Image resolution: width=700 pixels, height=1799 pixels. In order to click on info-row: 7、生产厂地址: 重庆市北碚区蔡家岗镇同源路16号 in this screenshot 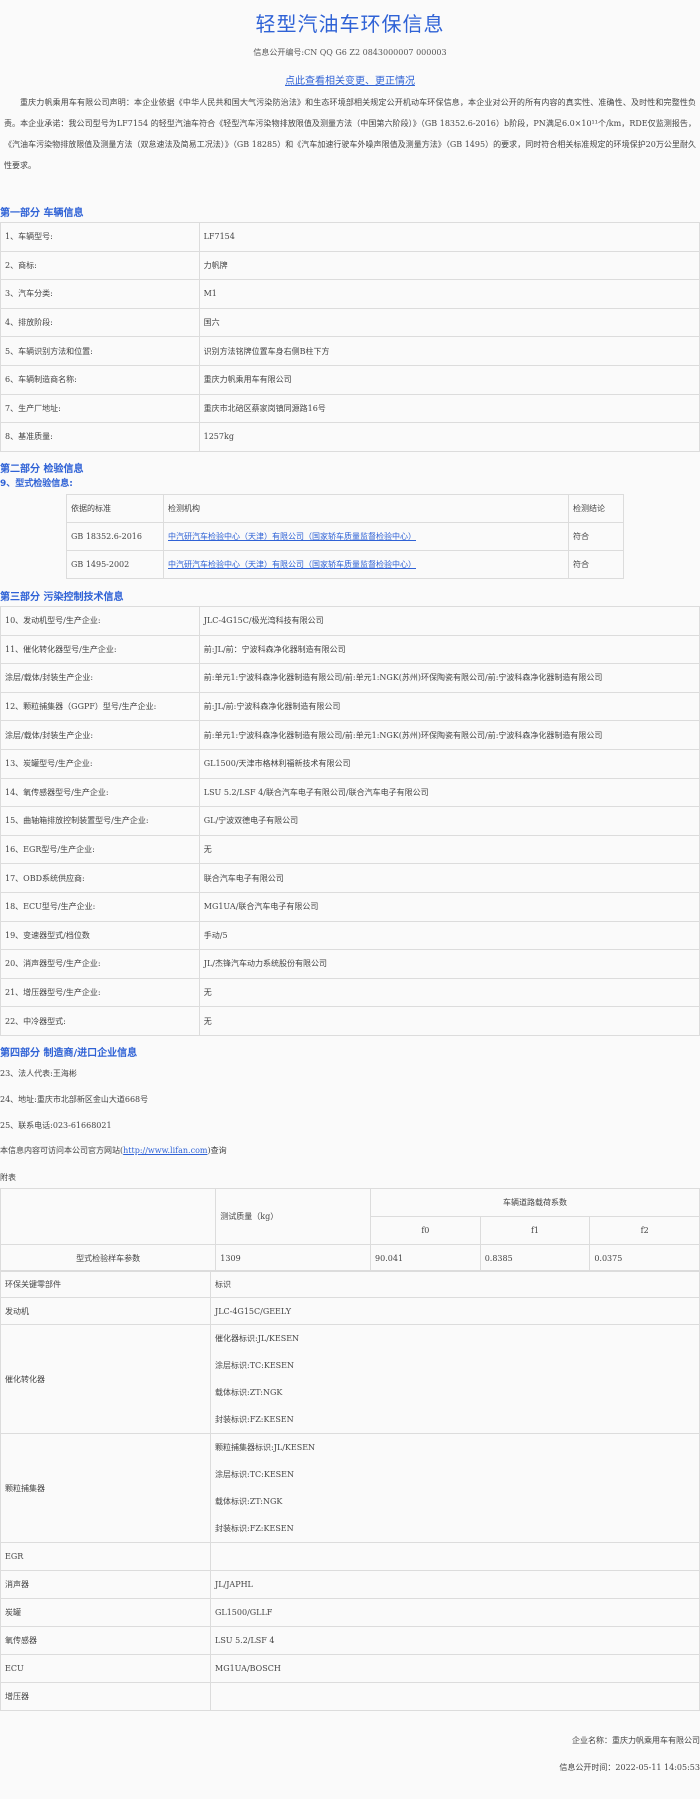, I will do `click(350, 408)`.